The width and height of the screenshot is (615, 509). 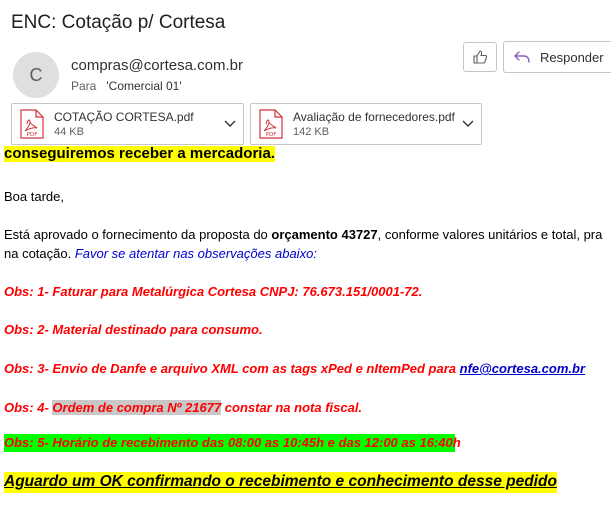 What do you see at coordinates (137, 407) in the screenshot?
I see `purchase-order: Ordem de compra Nº 21677` at bounding box center [137, 407].